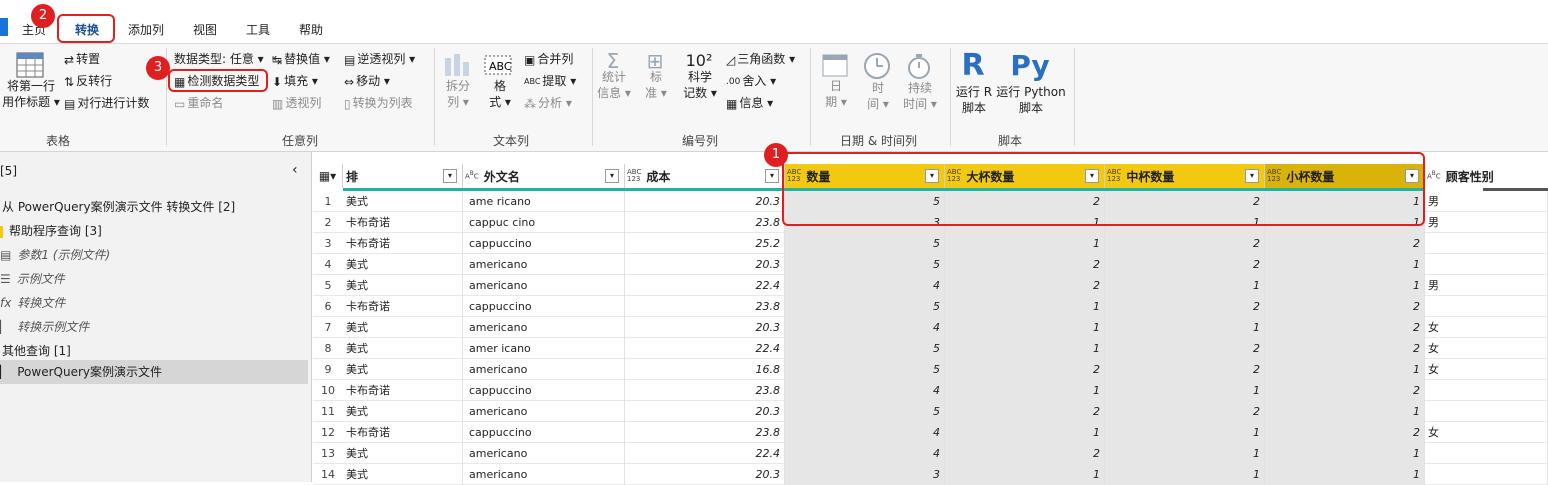  Describe the element at coordinates (458, 81) in the screenshot. I see `split-column-button: 拆分列 ▾` at that location.